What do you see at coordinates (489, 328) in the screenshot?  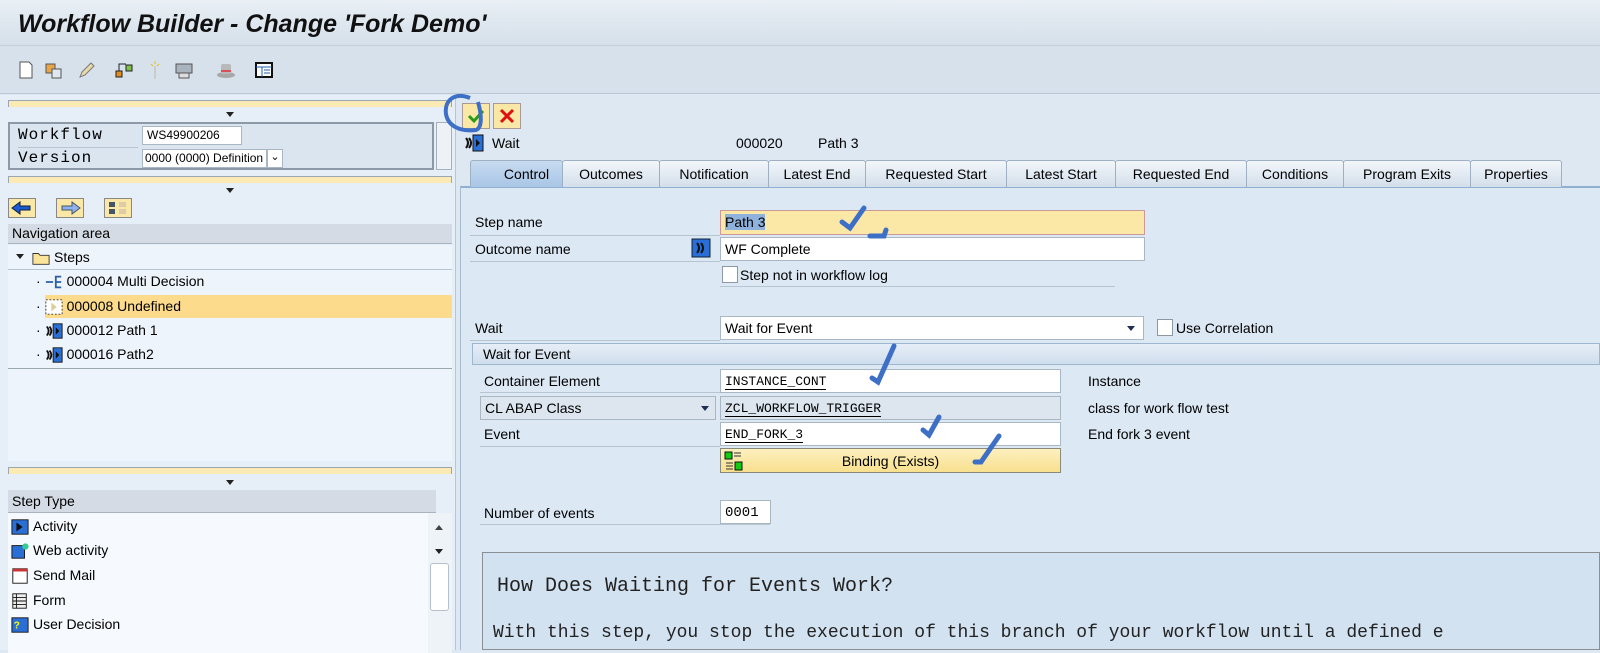 I see `wait-label: Wait` at bounding box center [489, 328].